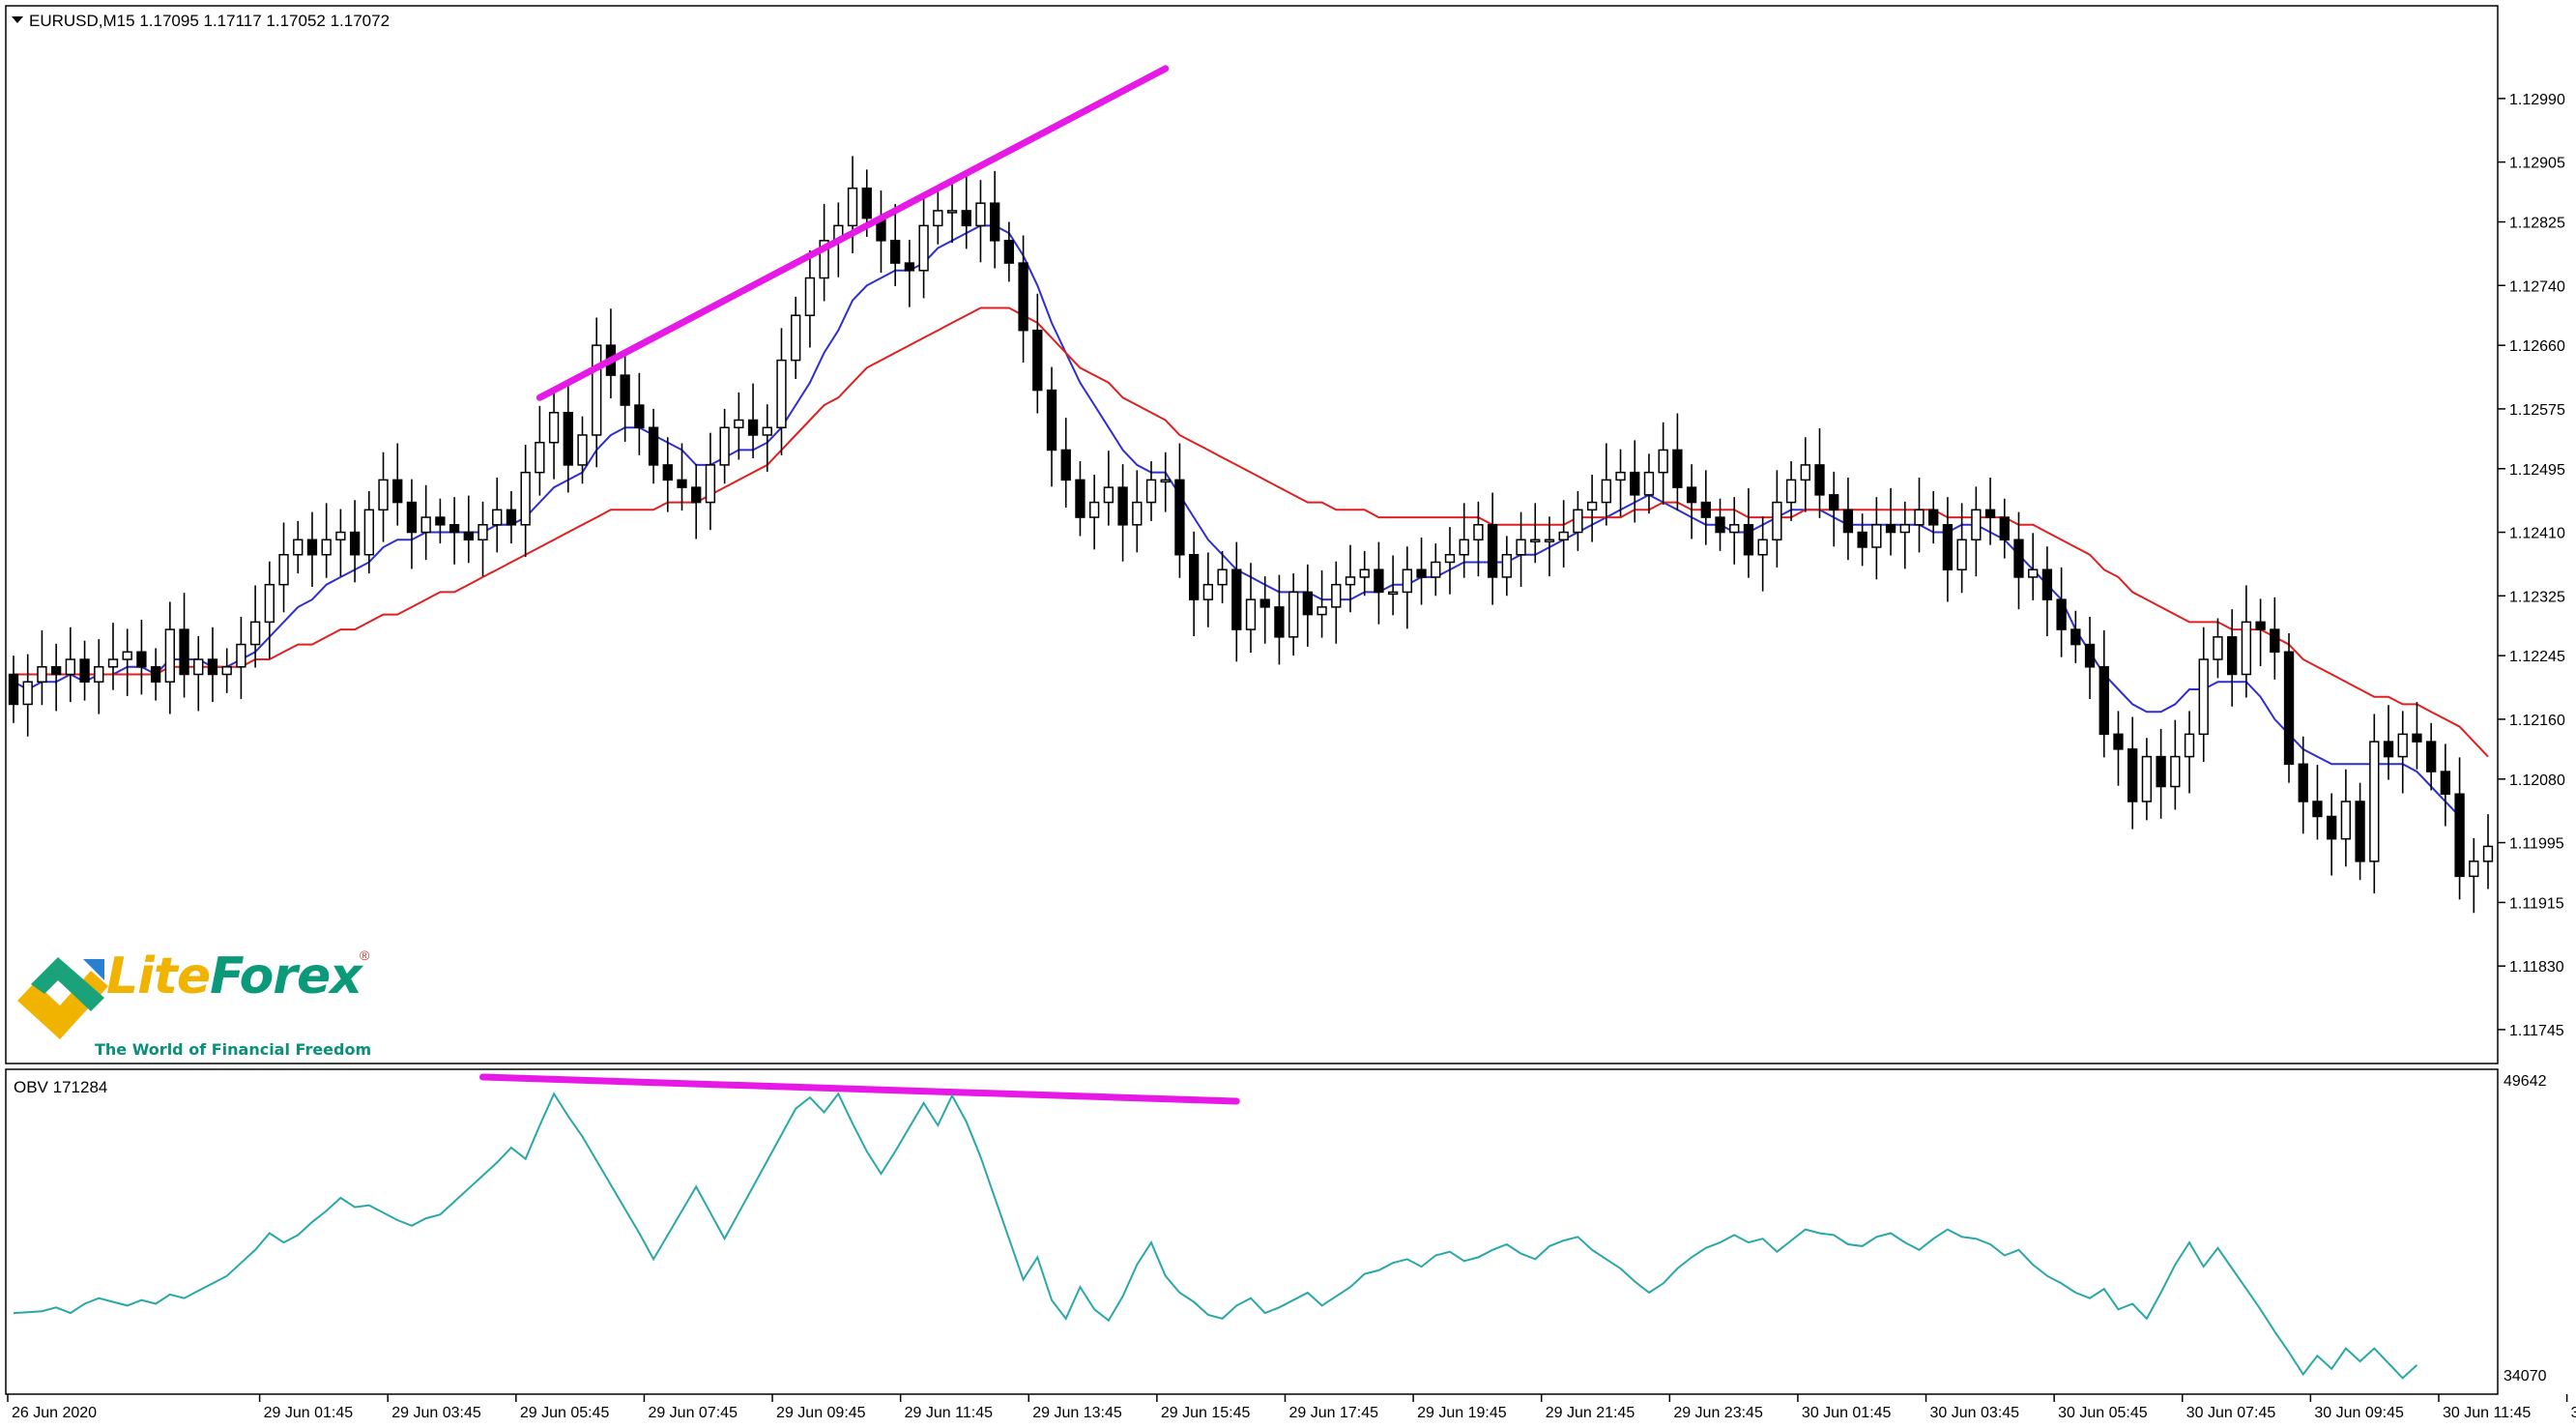 The image size is (2576, 1428). What do you see at coordinates (2537, 100) in the screenshot?
I see `y-tick-label: 1.12990` at bounding box center [2537, 100].